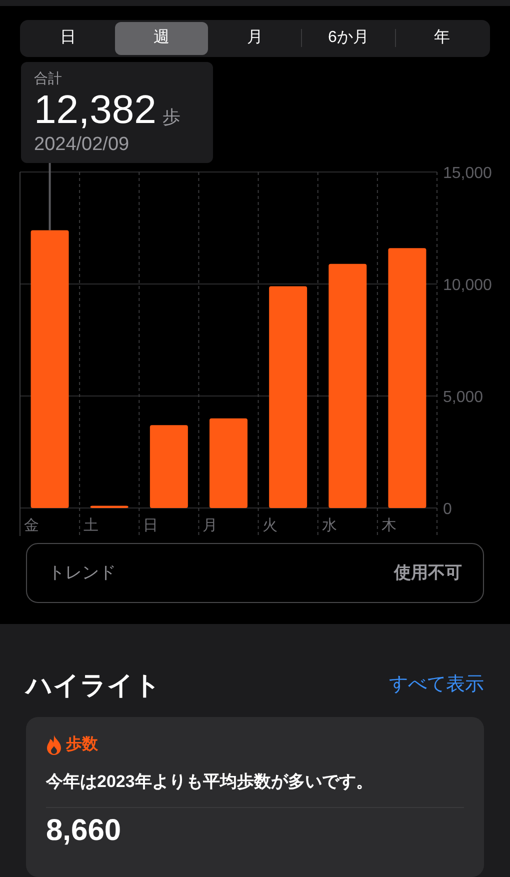 The height and width of the screenshot is (877, 510). Describe the element at coordinates (467, 173) in the screenshot. I see `axis-label: 15,000` at that location.